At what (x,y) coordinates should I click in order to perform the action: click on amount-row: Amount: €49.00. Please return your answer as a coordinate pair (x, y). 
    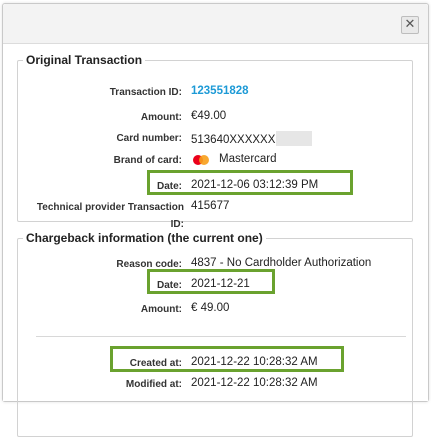
    Looking at the image, I should click on (215, 118).